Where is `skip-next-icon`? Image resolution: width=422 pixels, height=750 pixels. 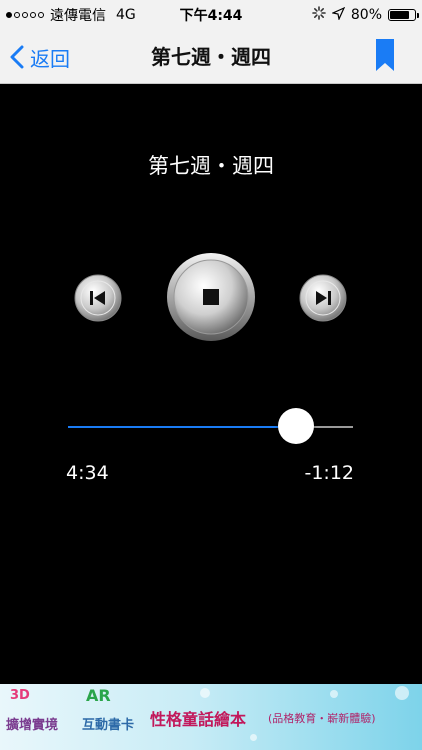 skip-next-icon is located at coordinates (323, 298).